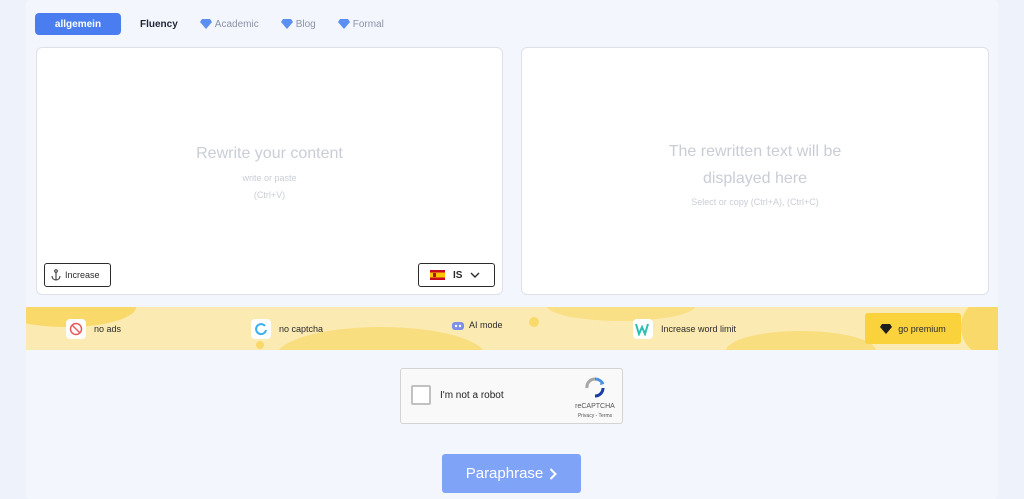  Describe the element at coordinates (755, 202) in the screenshot. I see `output-placeholder-hint: Select or copy (Ctrl+A), (Ctrl+C)` at that location.